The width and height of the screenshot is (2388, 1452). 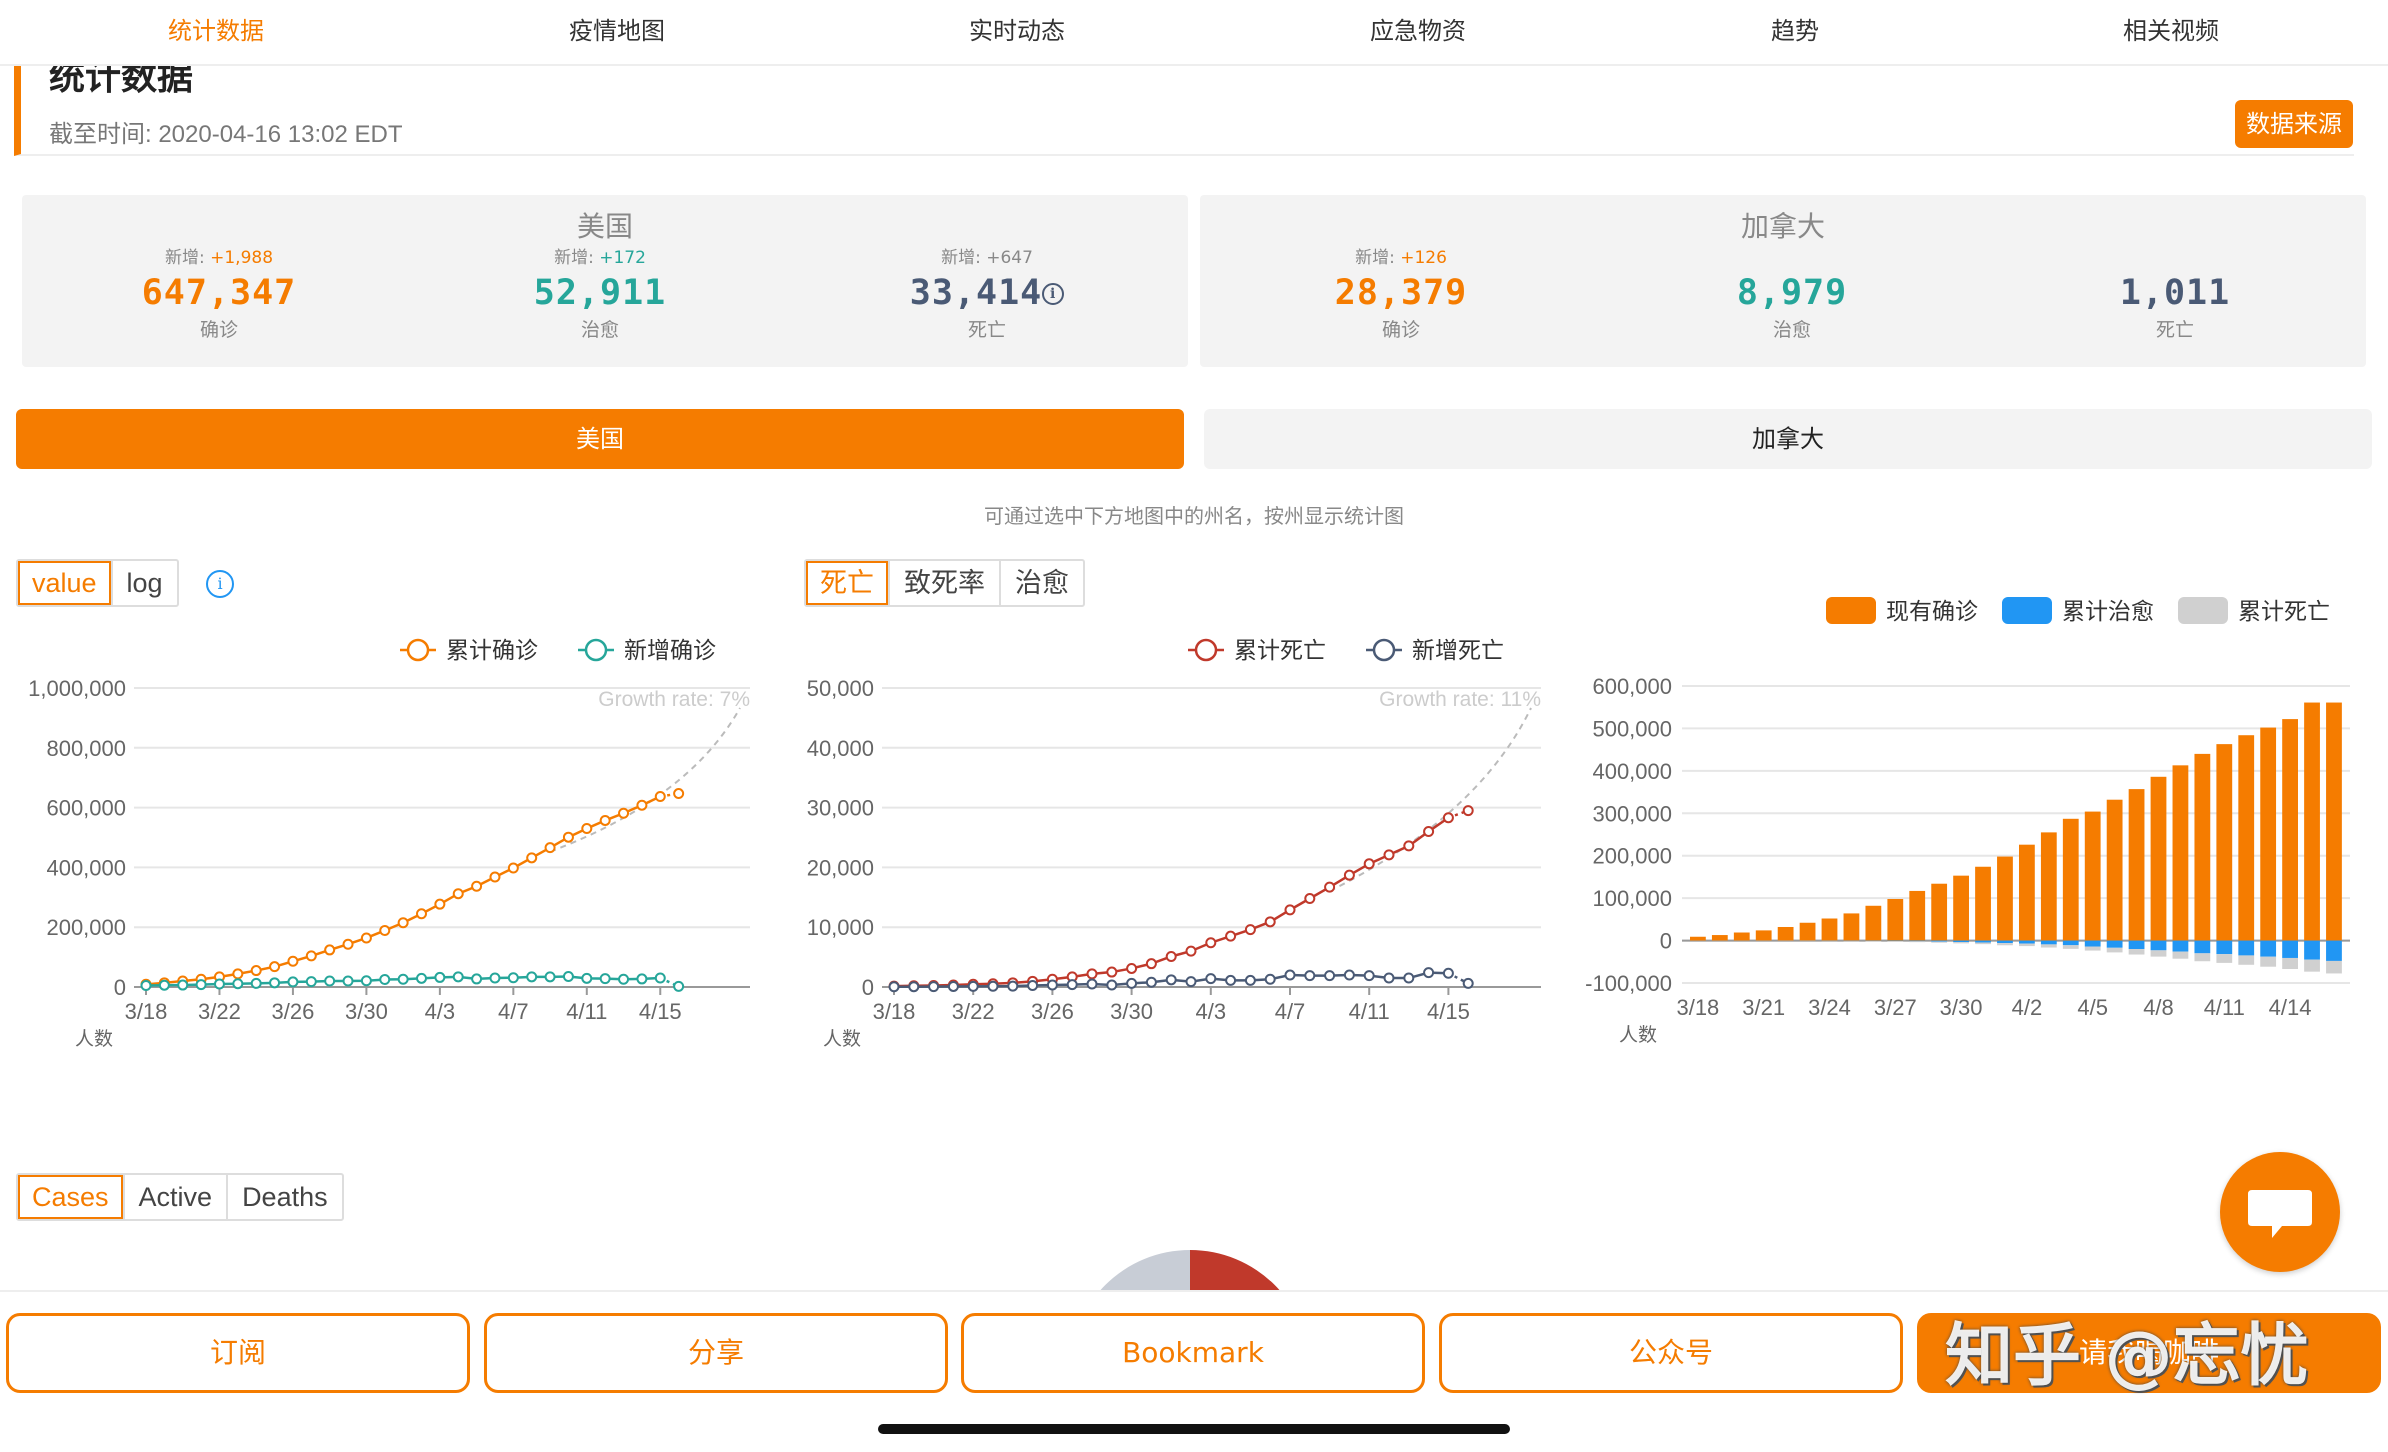 What do you see at coordinates (293, 1011) in the screenshot?
I see `x-tick-label: 3/26` at bounding box center [293, 1011].